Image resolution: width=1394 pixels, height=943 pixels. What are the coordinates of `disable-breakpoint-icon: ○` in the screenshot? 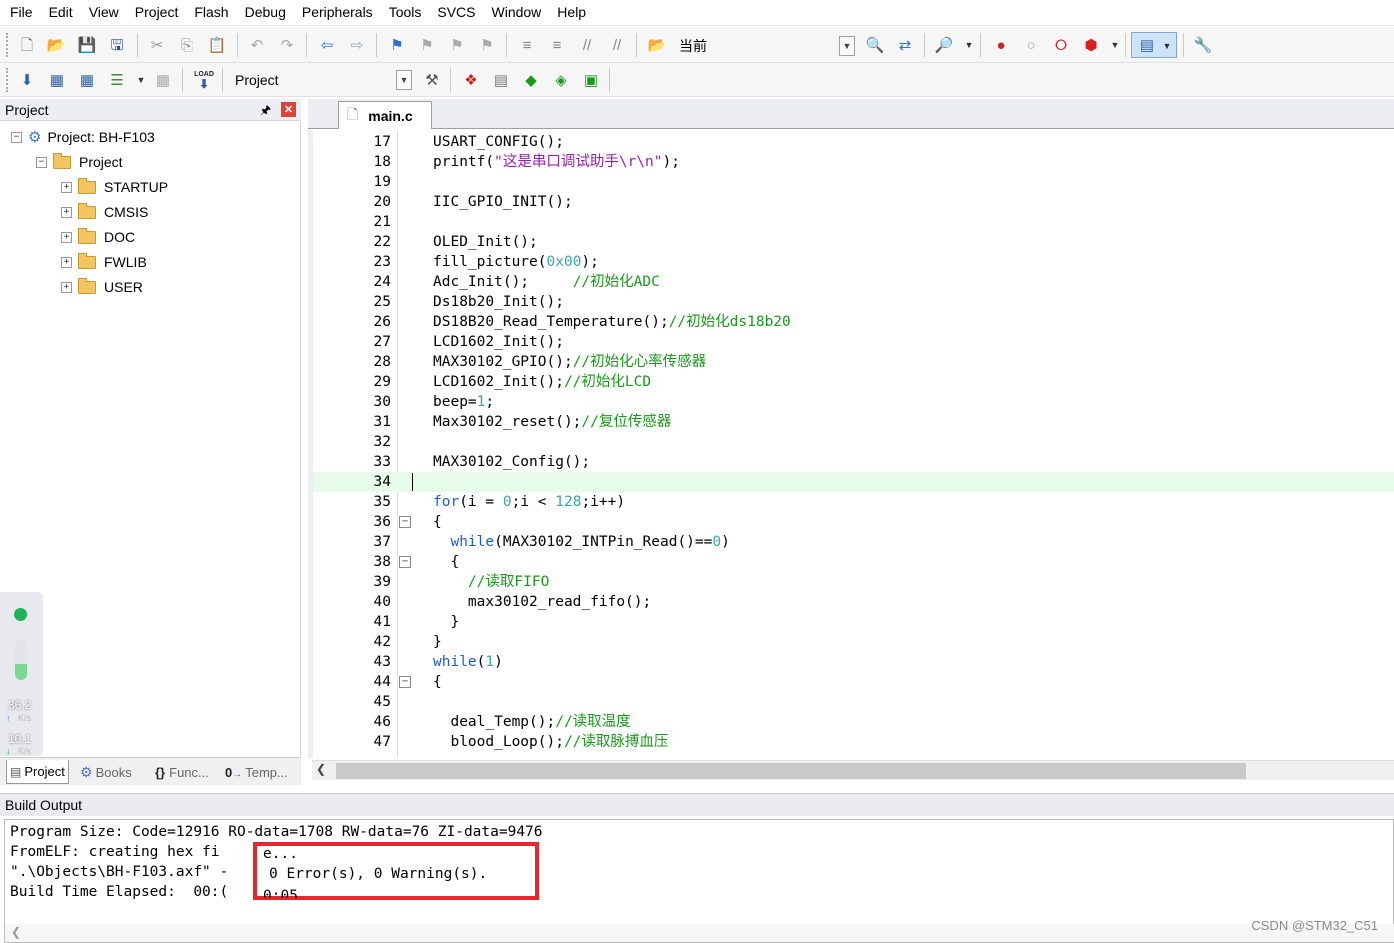 It's located at (1031, 45).